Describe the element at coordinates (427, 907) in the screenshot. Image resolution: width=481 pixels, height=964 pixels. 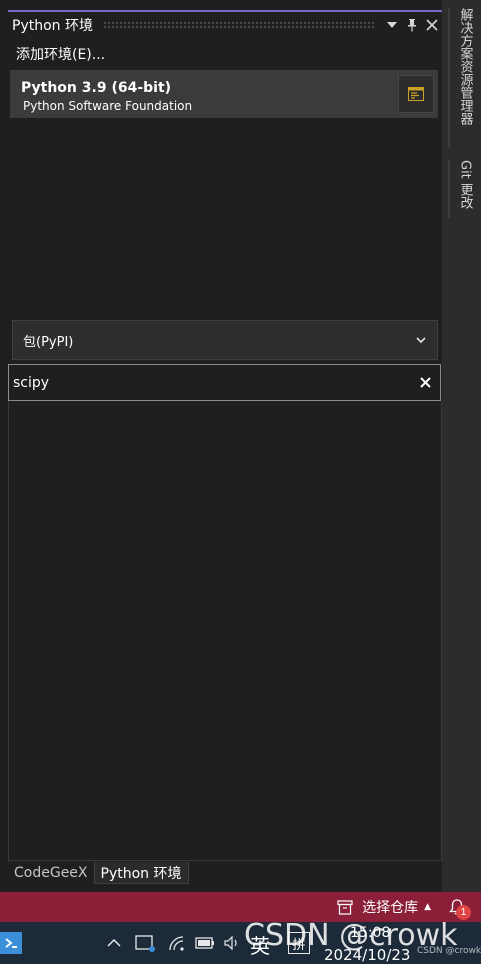
I see `caret-up-icon: ▲` at that location.